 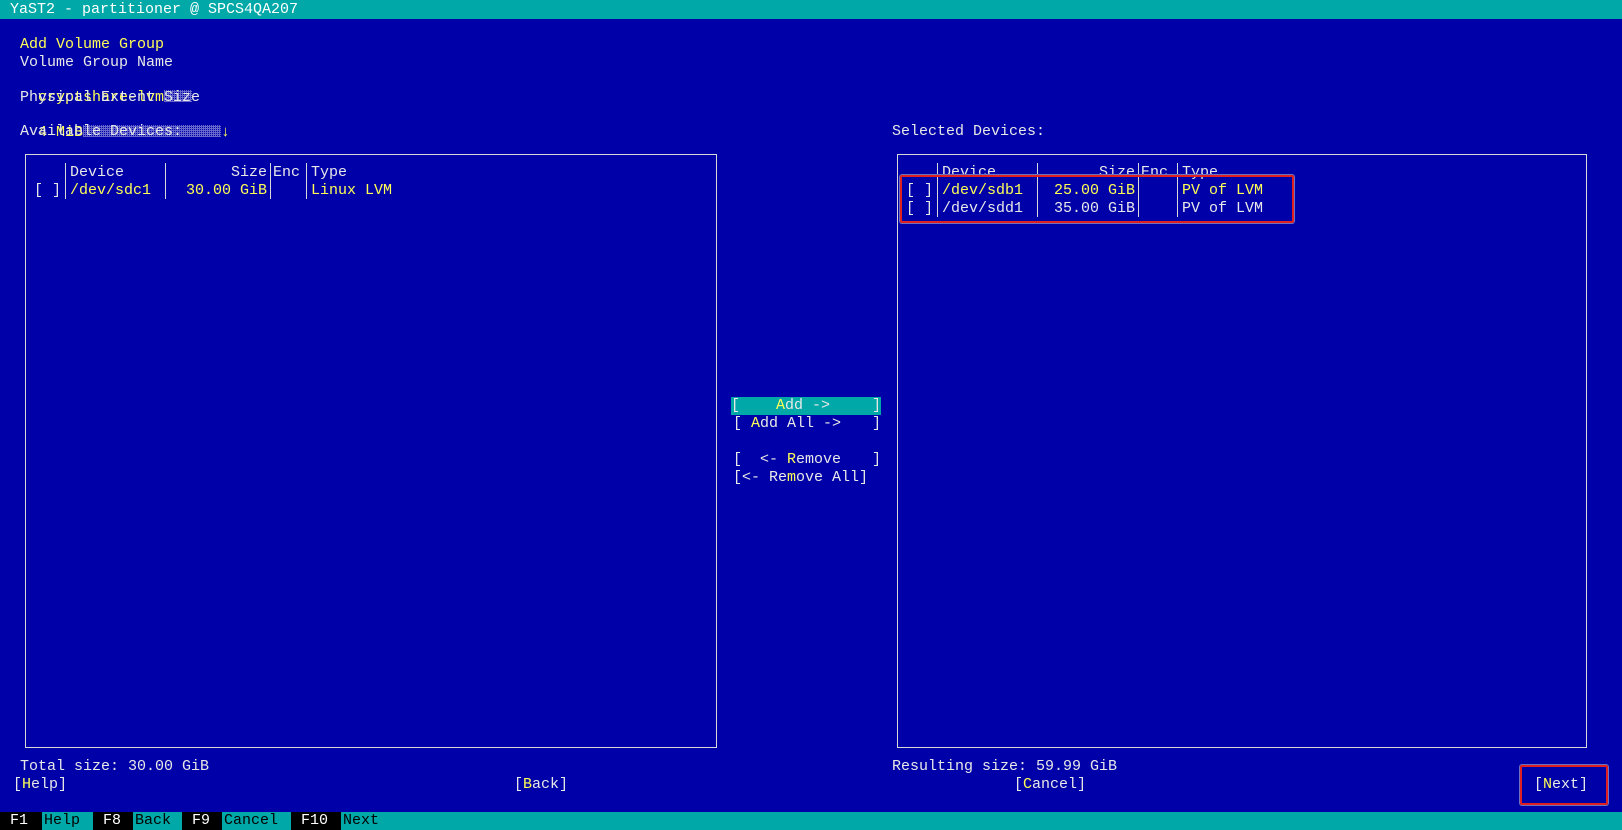 What do you see at coordinates (101, 131) in the screenshot?
I see `available-devices-label: Available Devices:` at bounding box center [101, 131].